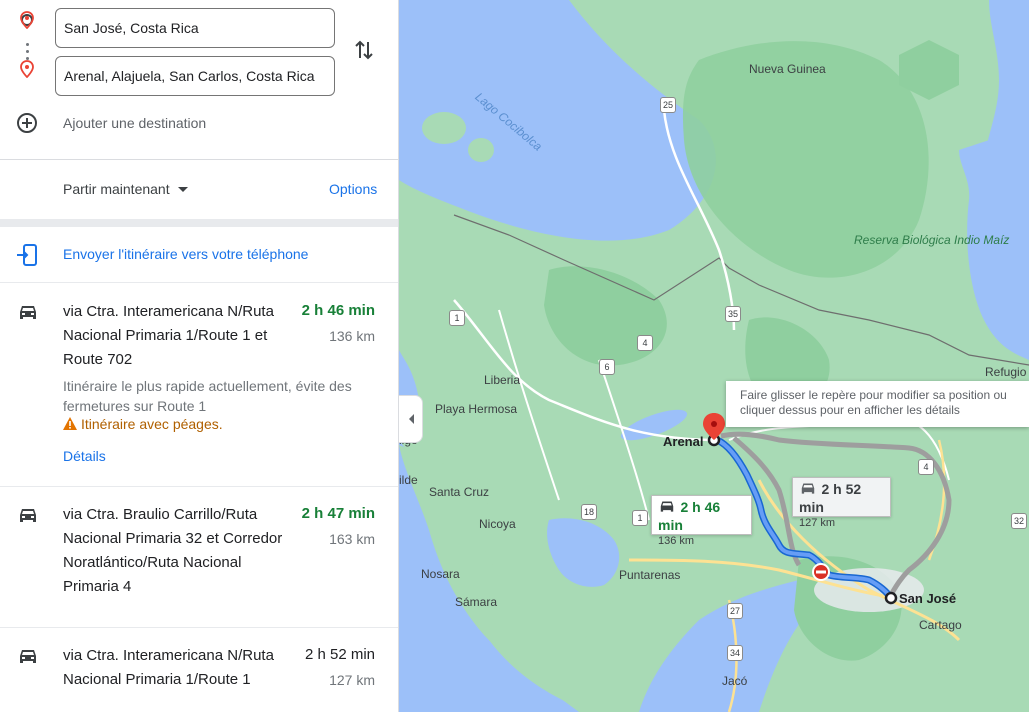 This screenshot has height=712, width=1029. Describe the element at coordinates (928, 598) in the screenshot. I see `map-label-san-jose: San José` at that location.